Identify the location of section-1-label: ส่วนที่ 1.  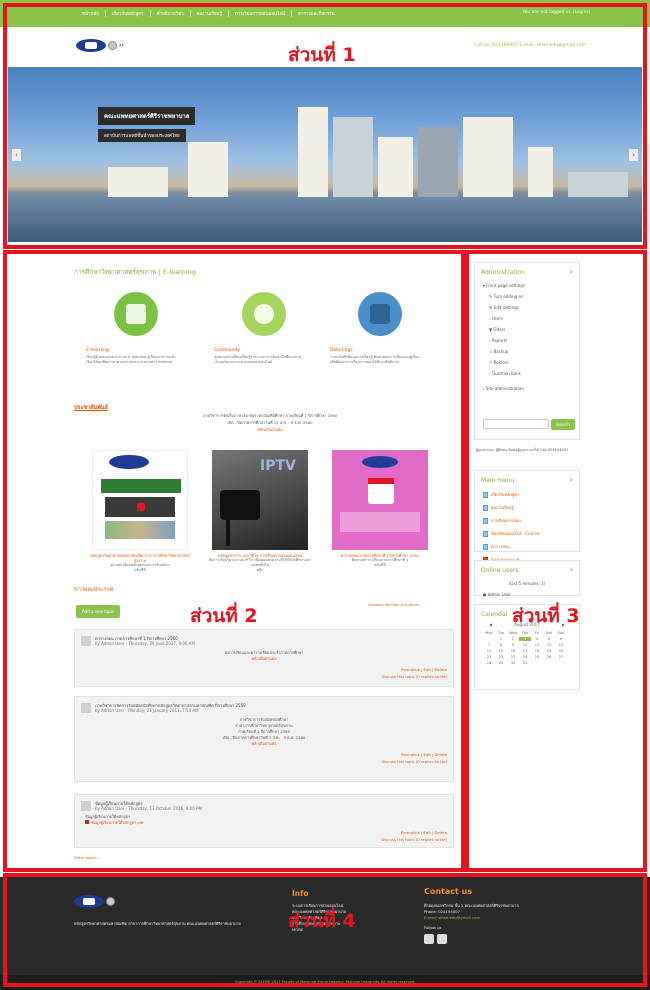
(322, 55).